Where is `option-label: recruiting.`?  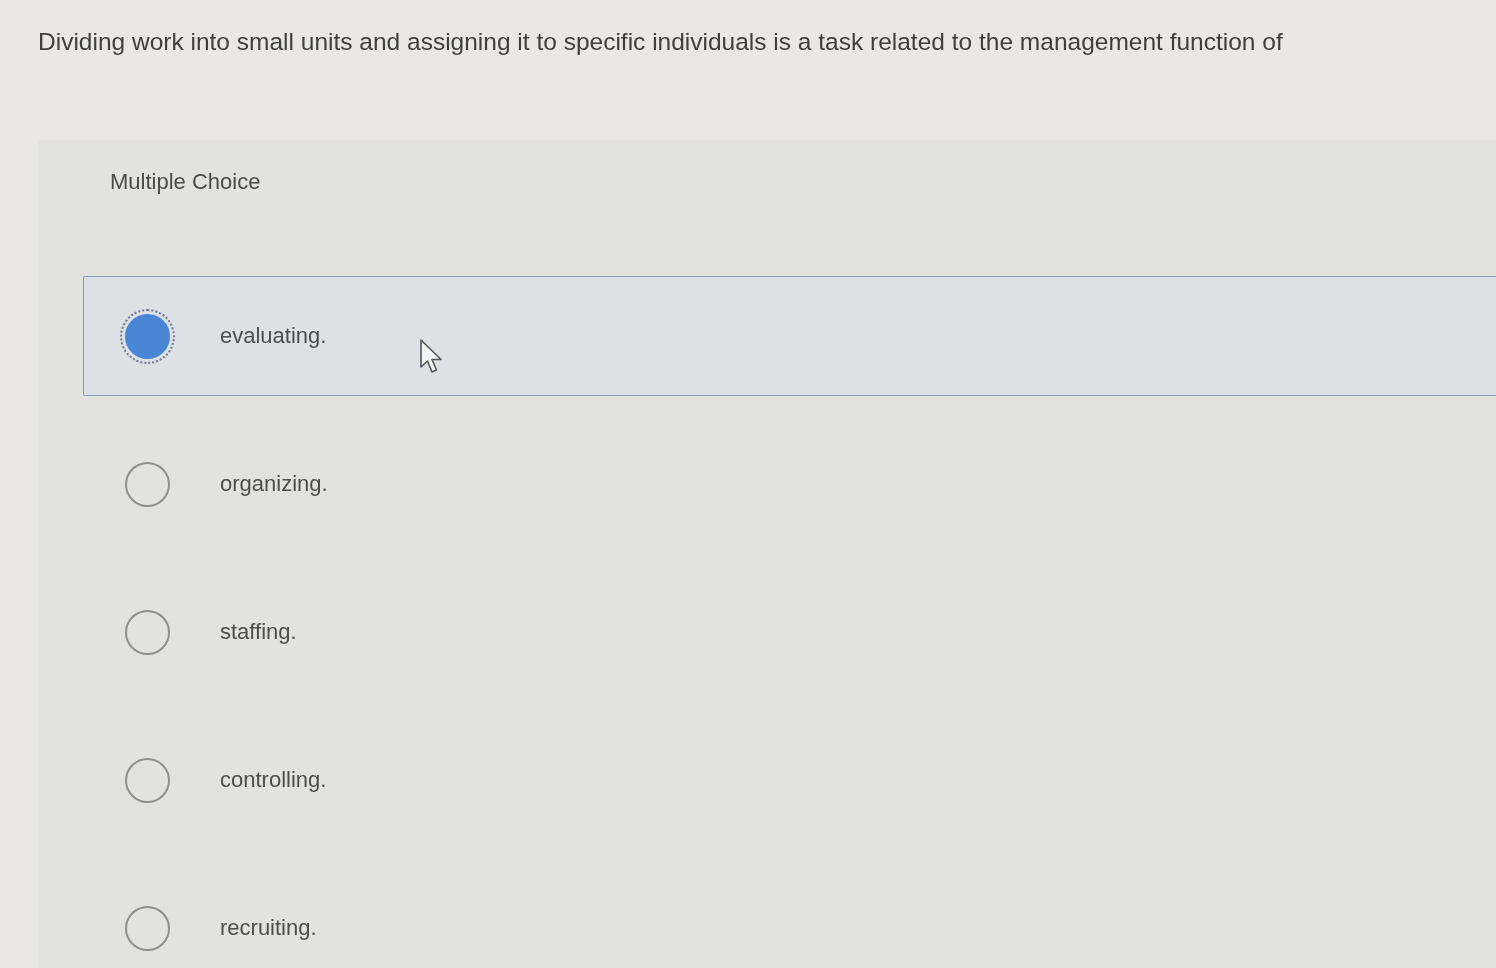 option-label: recruiting. is located at coordinates (268, 928).